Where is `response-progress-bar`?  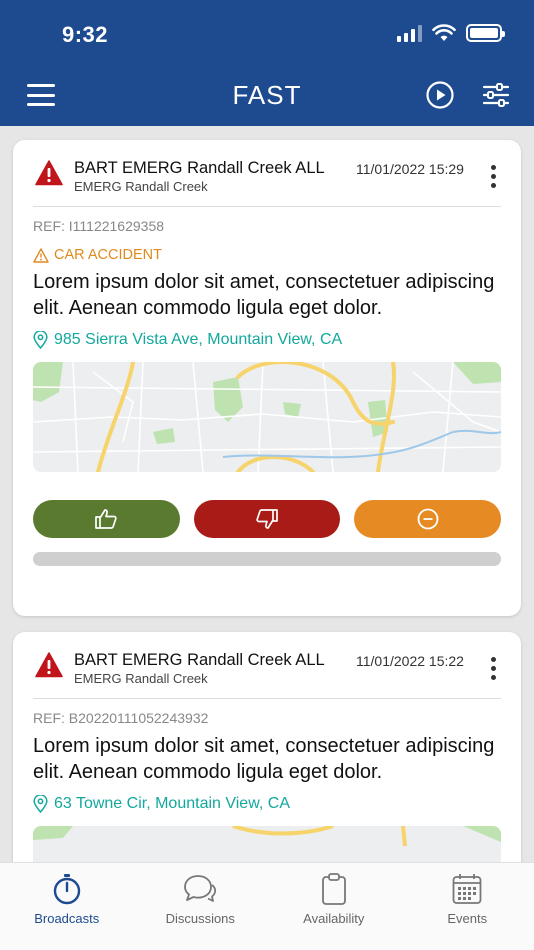 response-progress-bar is located at coordinates (267, 559).